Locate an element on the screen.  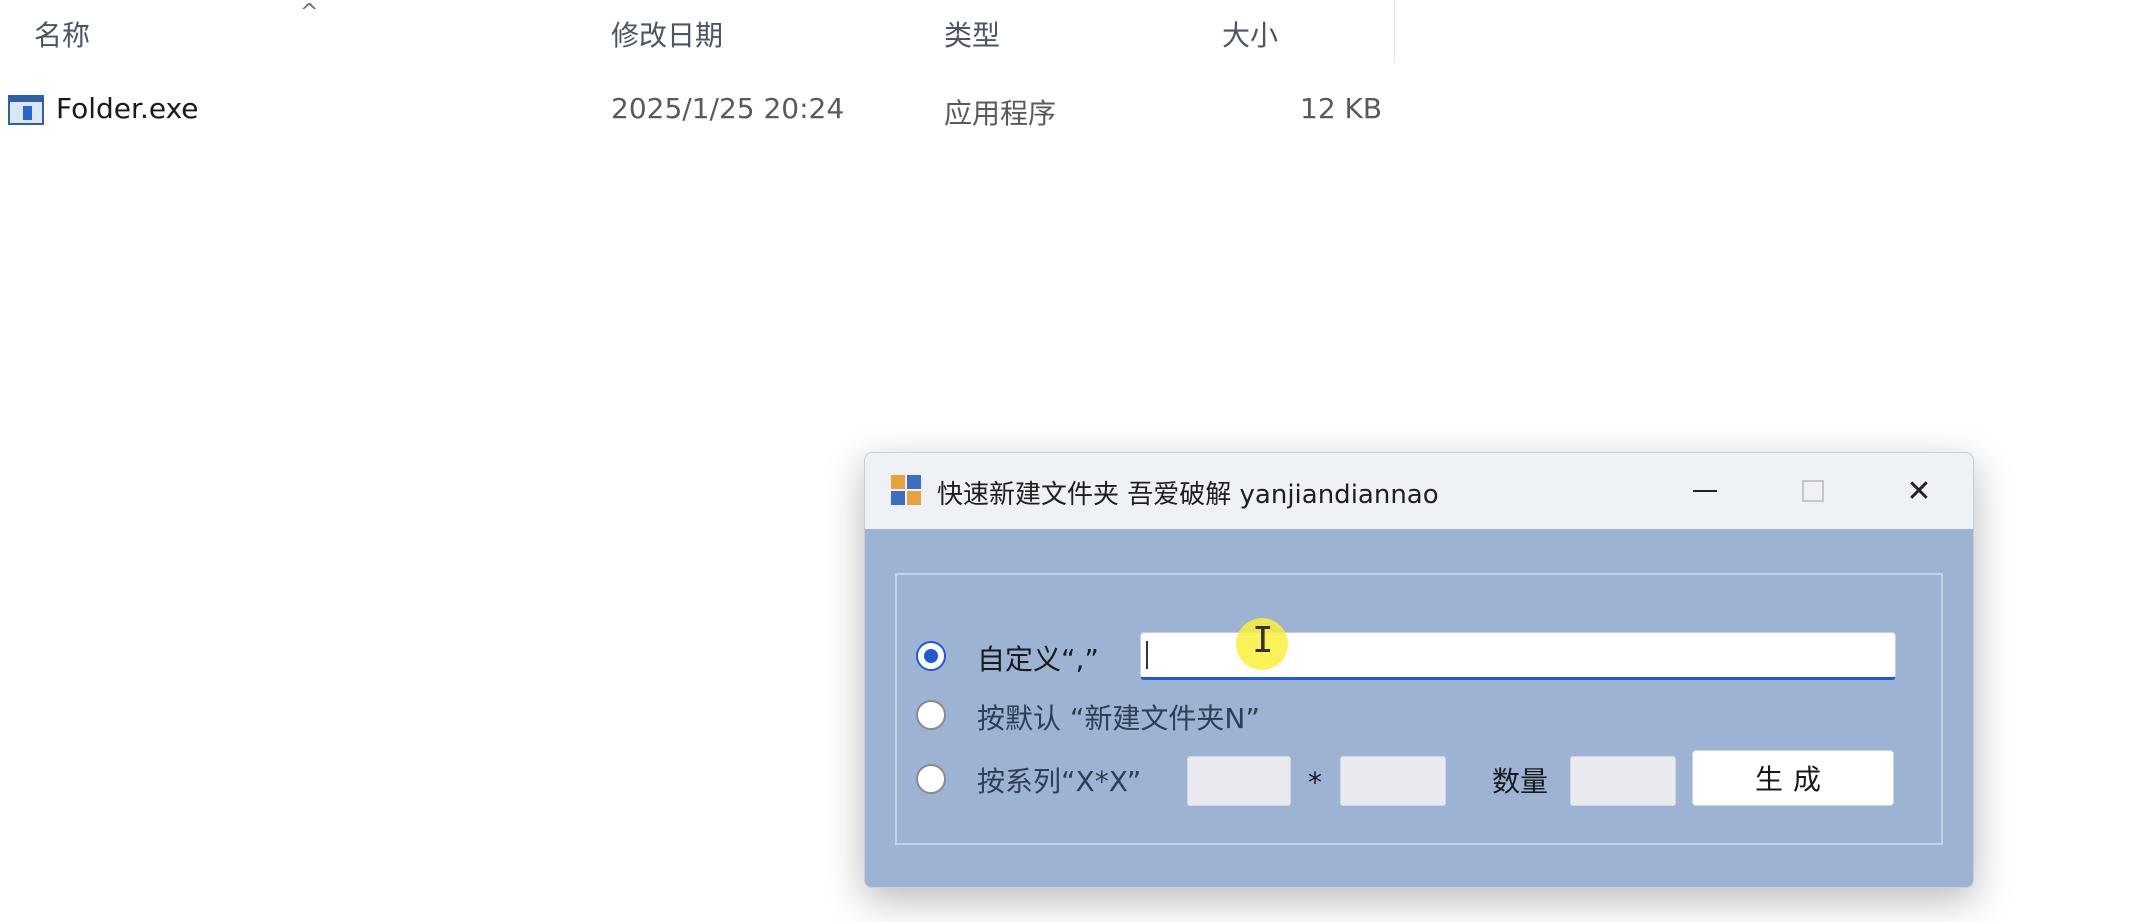
series-count-input is located at coordinates (1393, 781).